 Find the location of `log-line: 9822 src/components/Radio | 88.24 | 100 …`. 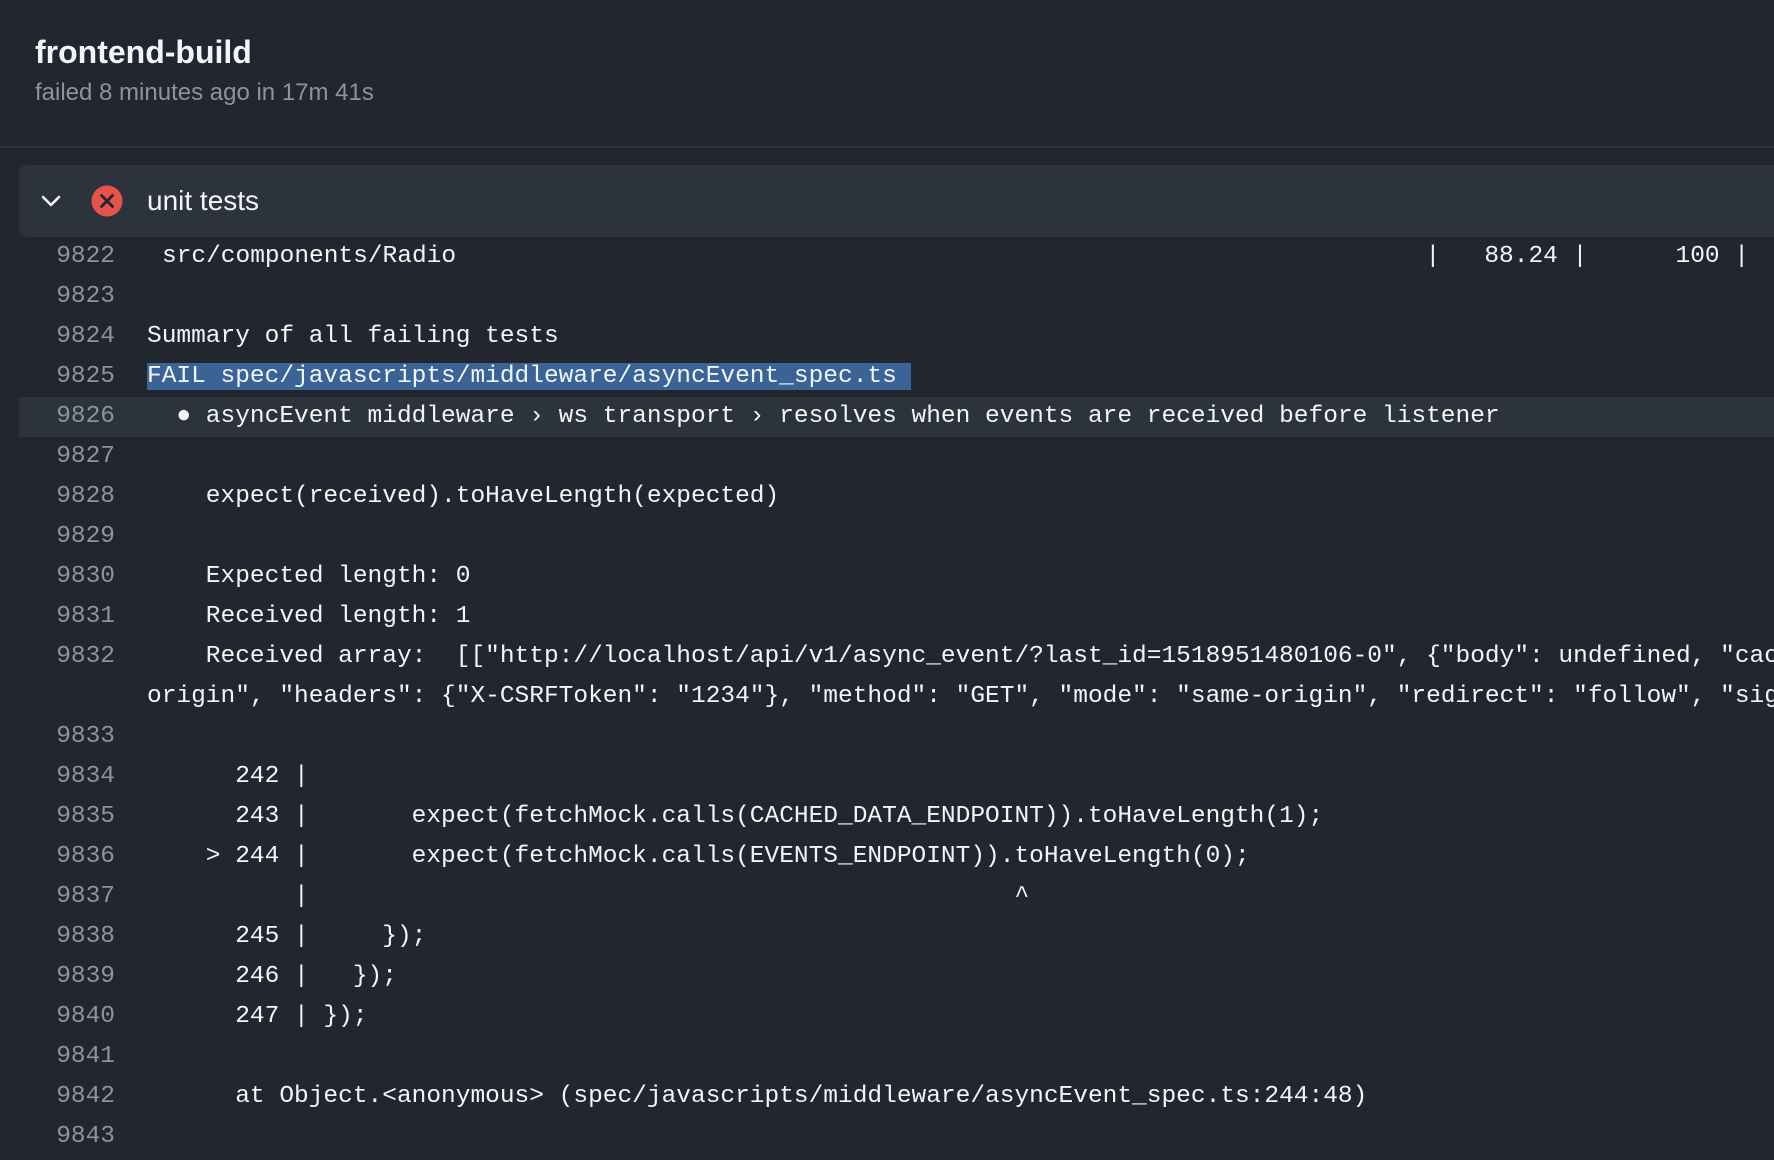

log-line: 9822 src/components/Radio | 88.24 | 100 … is located at coordinates (896, 257).